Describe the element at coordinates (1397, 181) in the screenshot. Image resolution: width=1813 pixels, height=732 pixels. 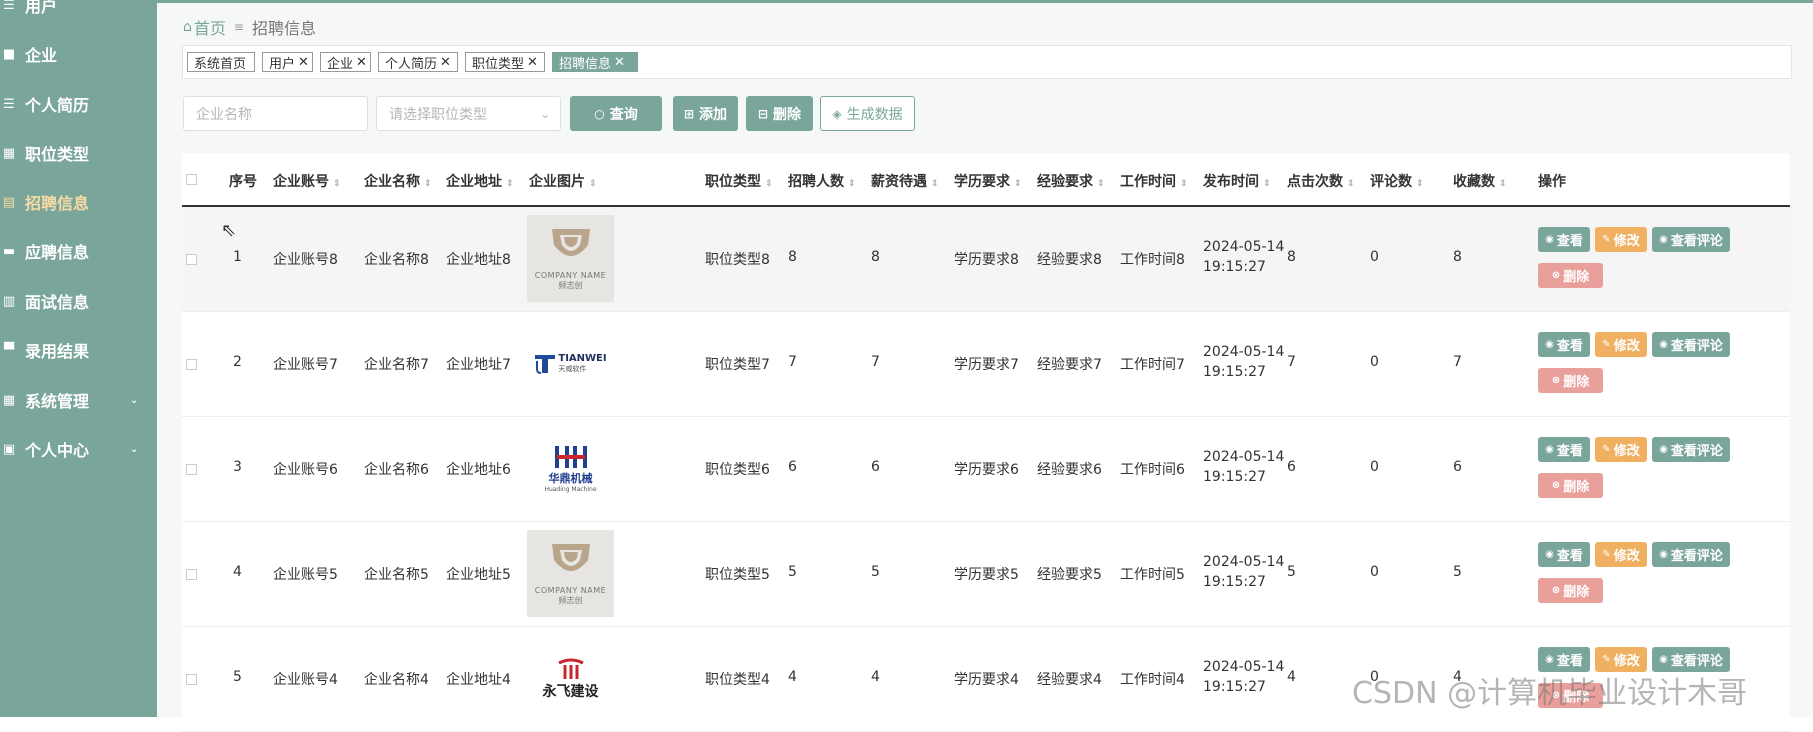
I see `header-comments: 评论数 ⇕` at that location.